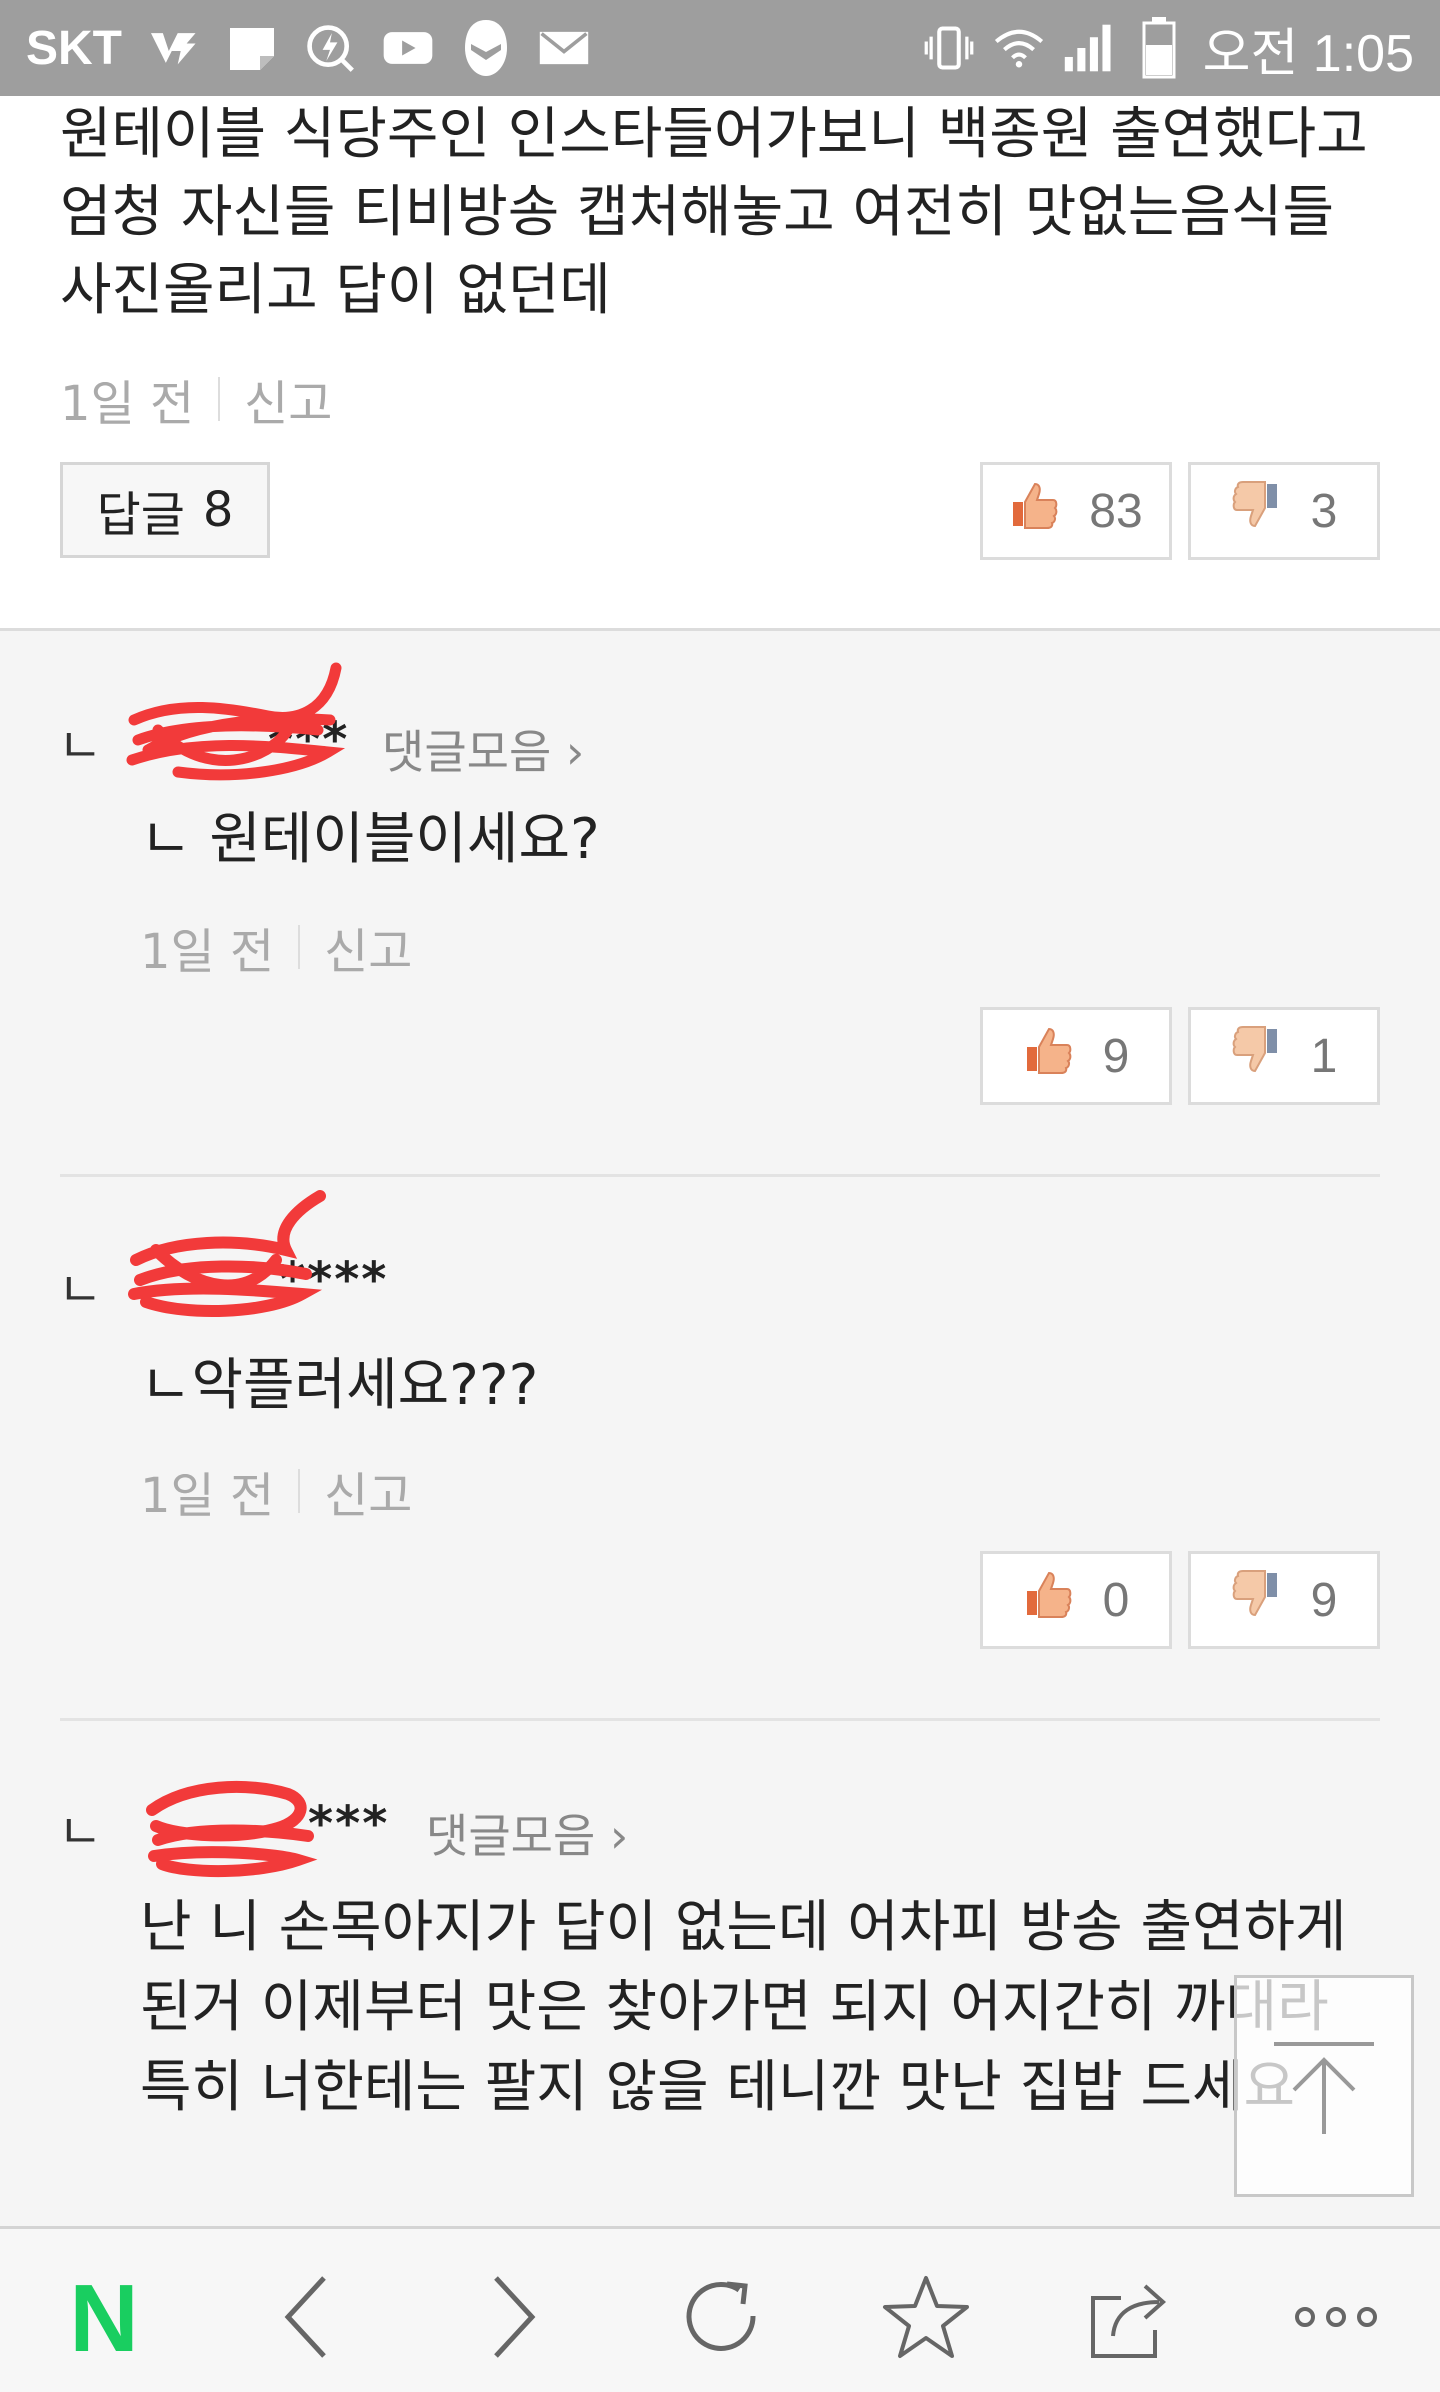  I want to click on reply-count-button: 답글 8, so click(165, 510).